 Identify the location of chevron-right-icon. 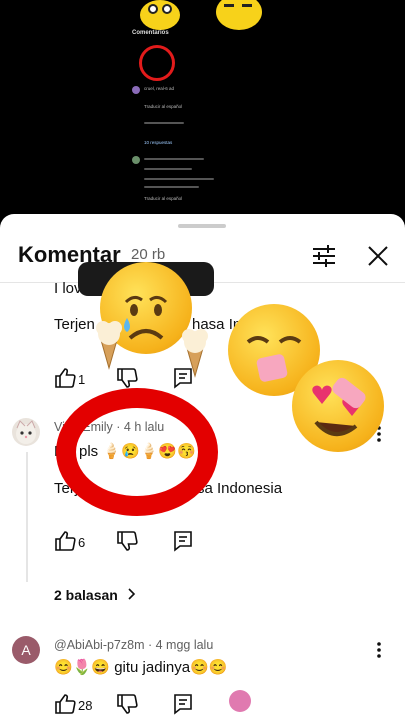
(132, 595).